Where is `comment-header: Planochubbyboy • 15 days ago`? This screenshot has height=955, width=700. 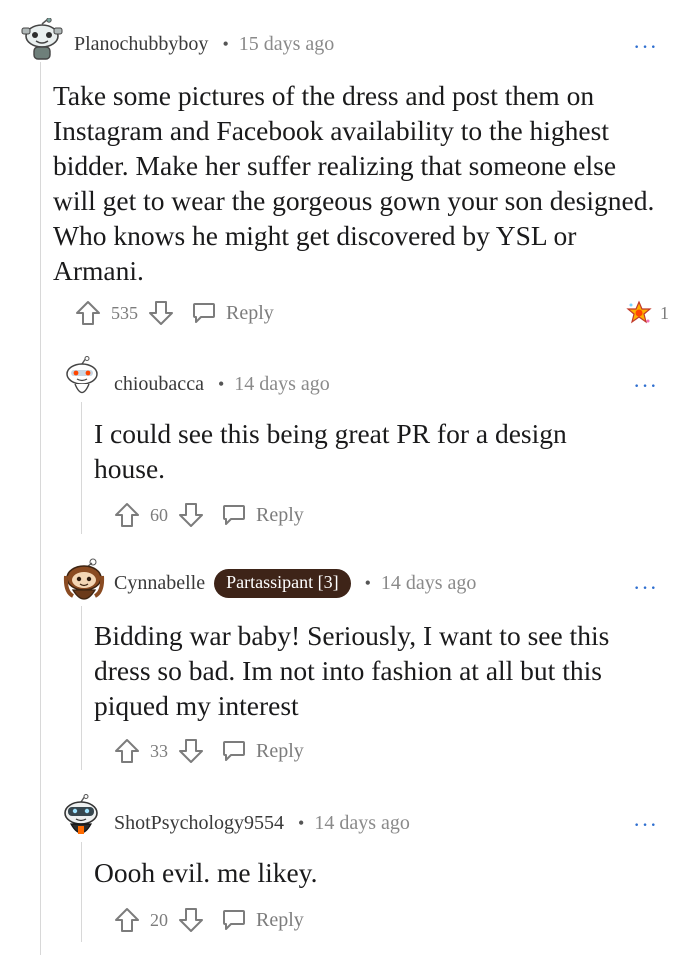
comment-header: Planochubbyboy • 15 days ago is located at coordinates (204, 44).